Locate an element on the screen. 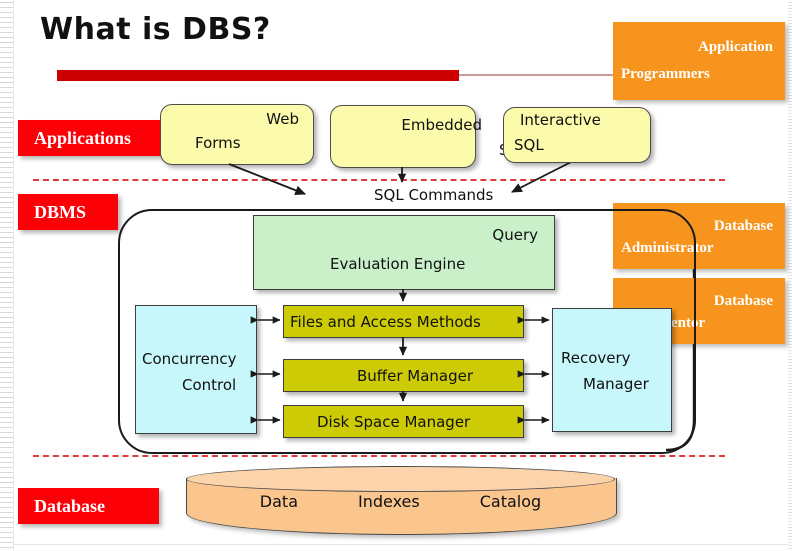 The image size is (792, 551). component-disk-space-manager: Disk Space Manager is located at coordinates (403, 421).